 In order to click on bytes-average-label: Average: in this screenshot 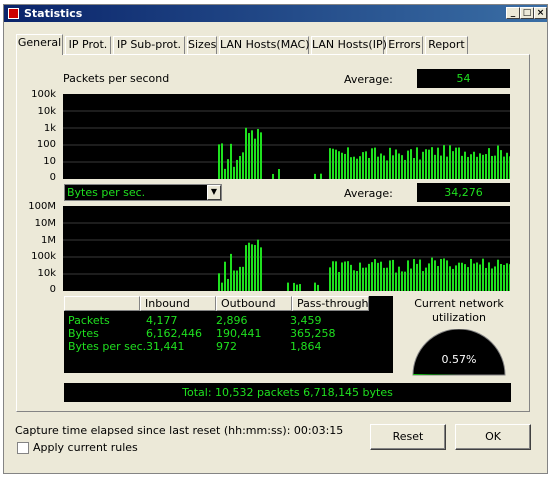, I will do `click(368, 193)`.